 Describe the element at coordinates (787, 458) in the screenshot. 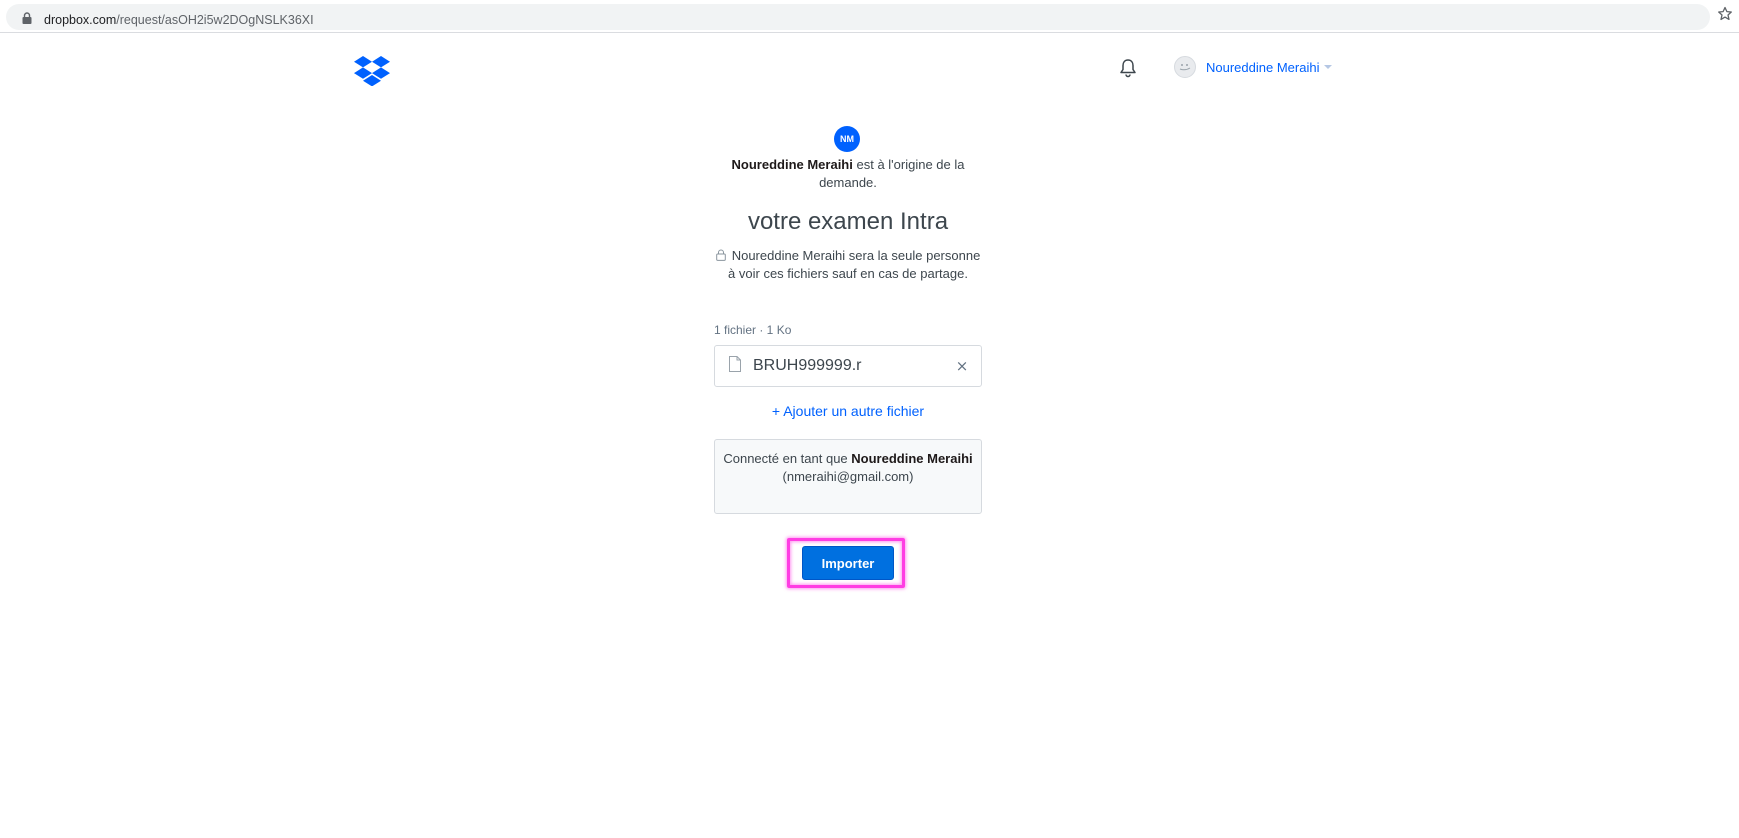

I see `signed-in-prefix: Connecté en tant que` at that location.